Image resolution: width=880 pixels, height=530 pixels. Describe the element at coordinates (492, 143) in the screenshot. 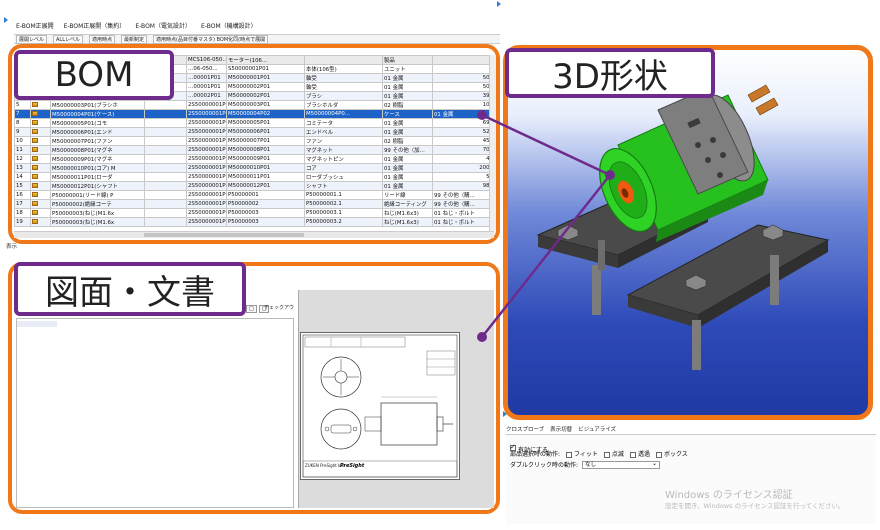

I see `bom-vertical-scrollbar` at that location.